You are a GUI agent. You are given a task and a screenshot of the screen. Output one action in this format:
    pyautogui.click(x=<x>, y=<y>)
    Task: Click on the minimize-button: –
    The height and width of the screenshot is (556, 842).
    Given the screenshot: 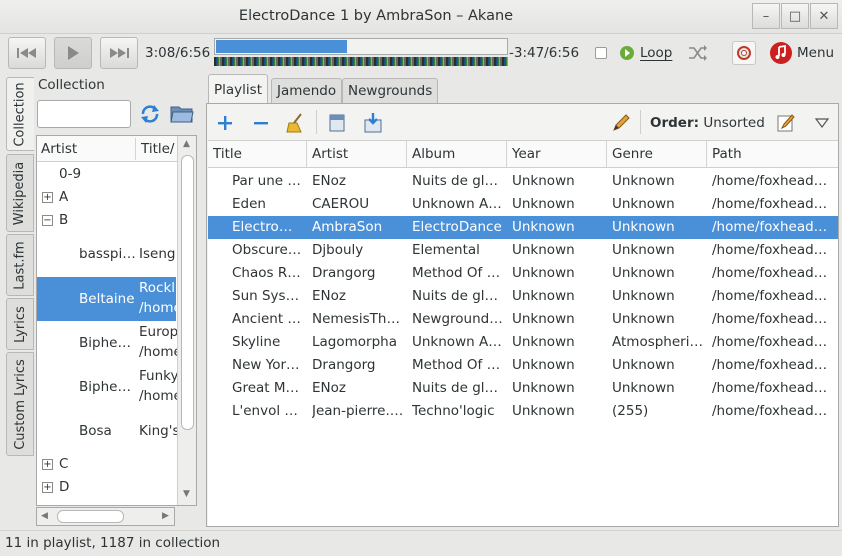 What is the action you would take?
    pyautogui.click(x=766, y=16)
    